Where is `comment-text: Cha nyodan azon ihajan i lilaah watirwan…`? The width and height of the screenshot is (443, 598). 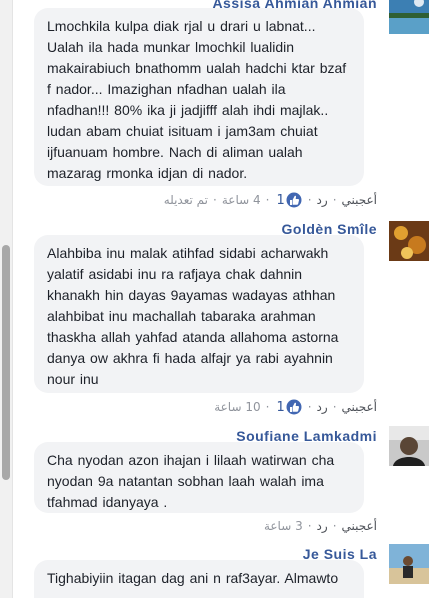 comment-text: Cha nyodan azon ihajan i lilaah watirwan… is located at coordinates (199, 477).